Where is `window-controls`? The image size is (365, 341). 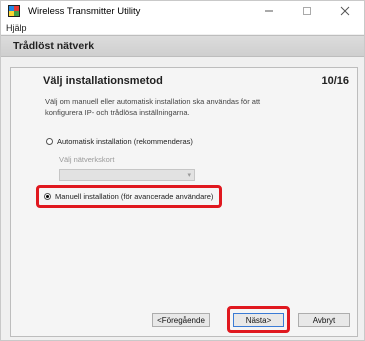 window-controls is located at coordinates (307, 11).